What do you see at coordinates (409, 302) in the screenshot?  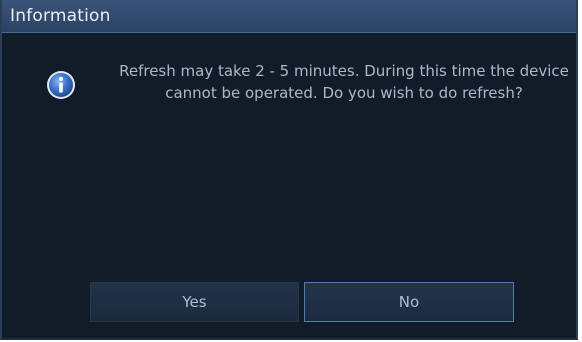 I see `no-button: No` at bounding box center [409, 302].